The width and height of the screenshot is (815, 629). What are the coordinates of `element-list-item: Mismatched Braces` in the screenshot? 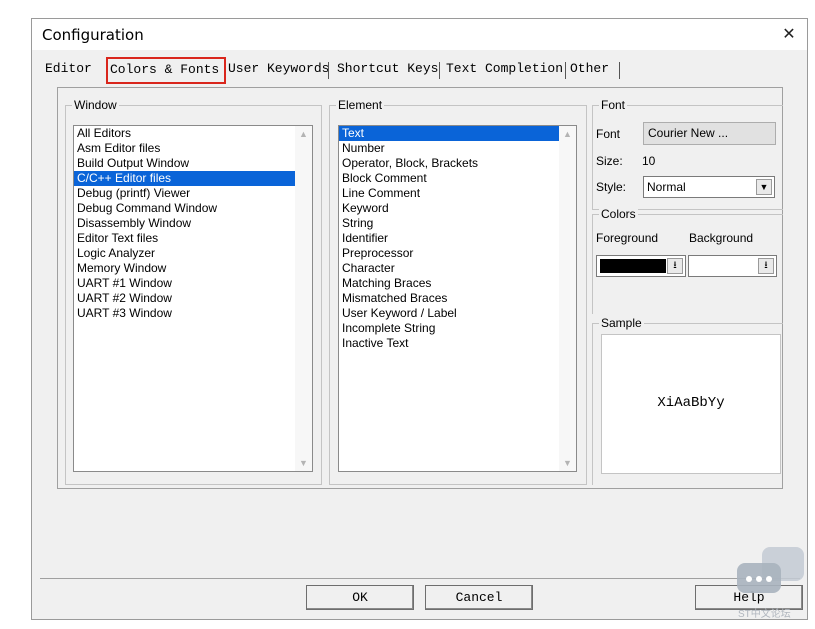 It's located at (457, 298).